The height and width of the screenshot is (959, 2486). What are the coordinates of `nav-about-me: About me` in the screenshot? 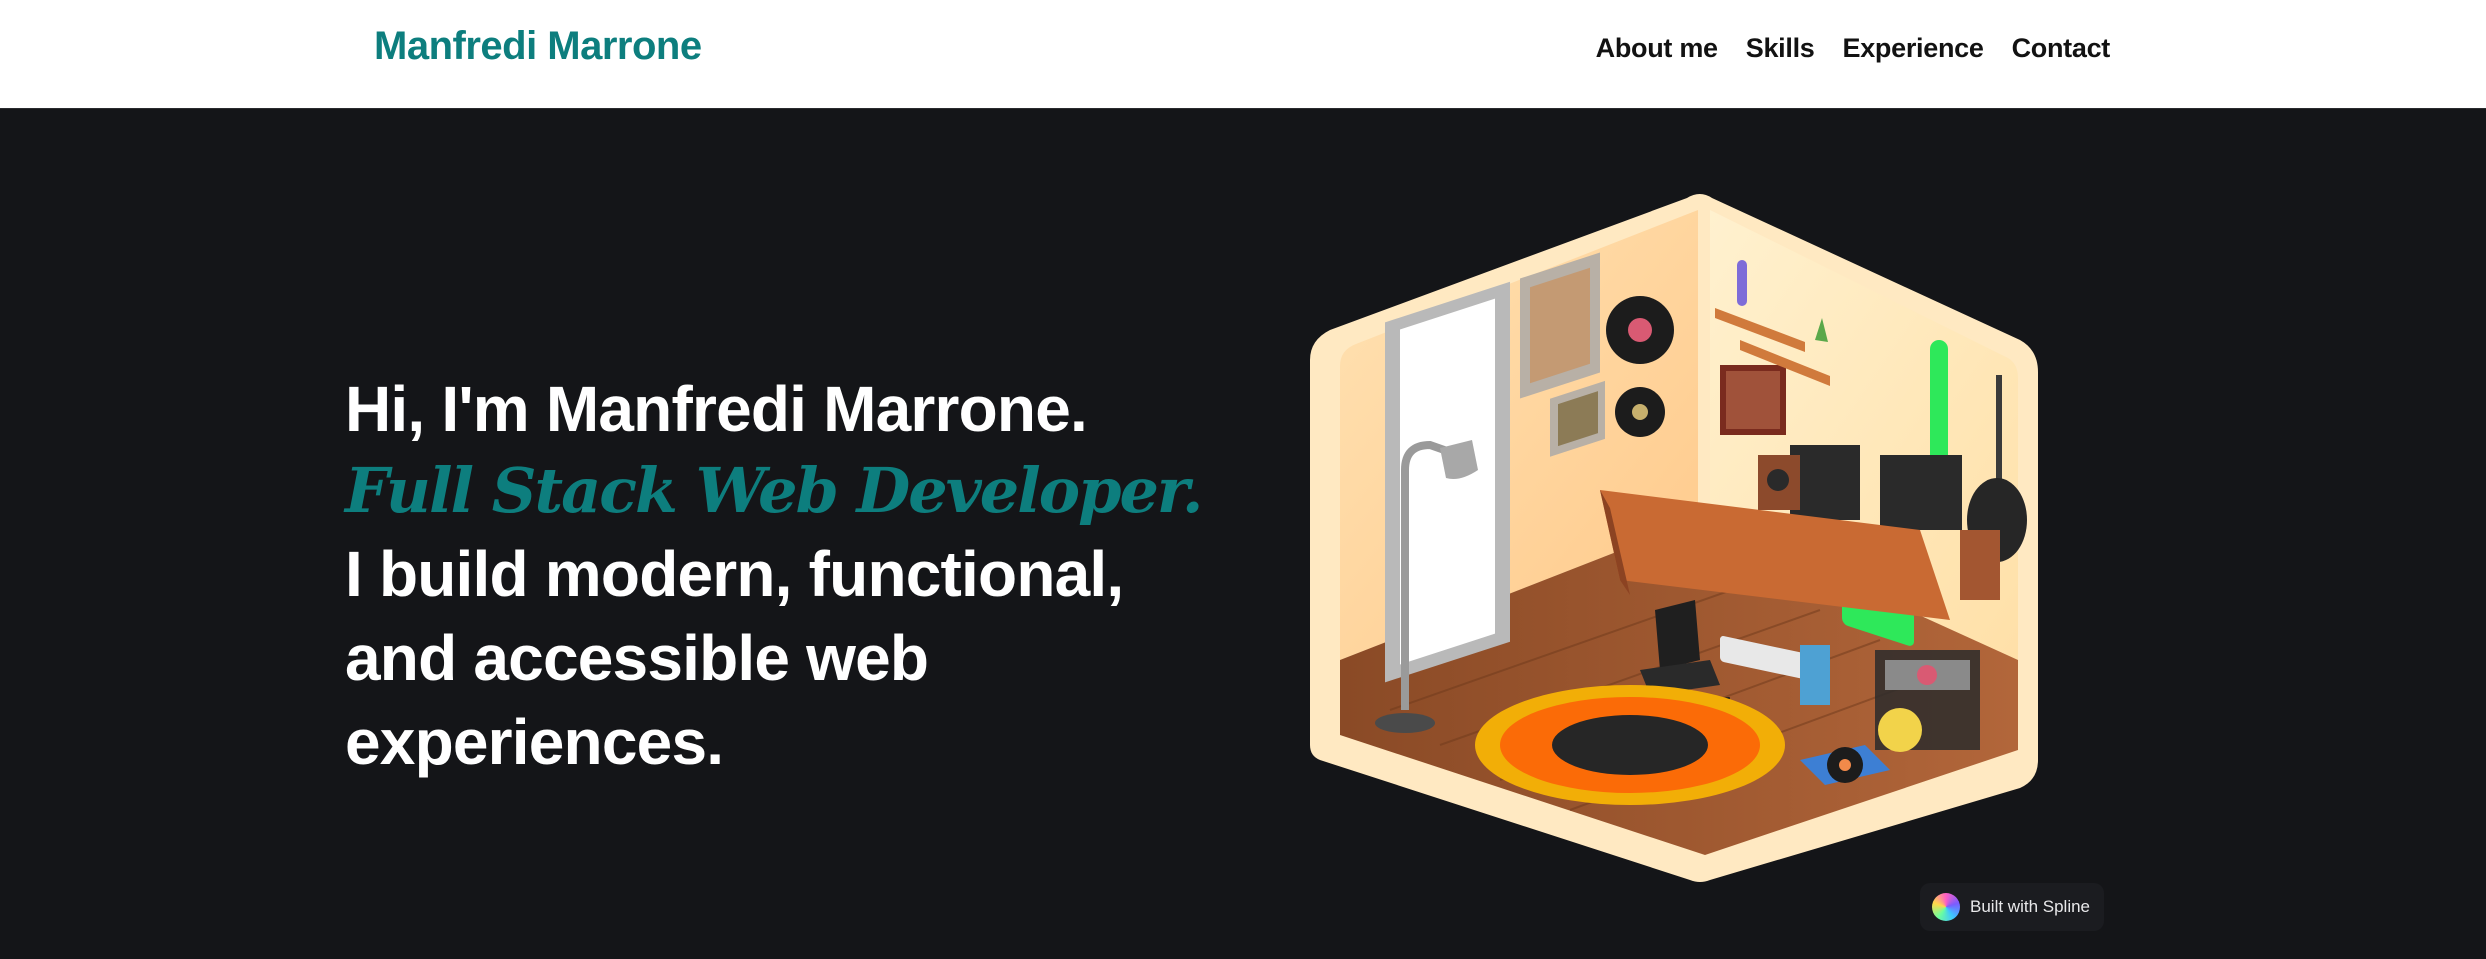 It's located at (1657, 48).